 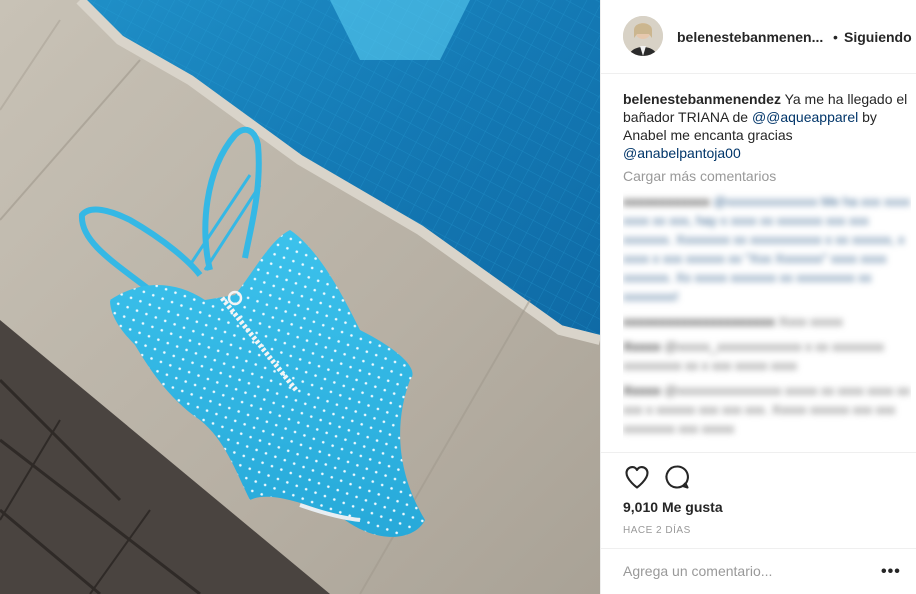 I want to click on following-button: Siguiendo, so click(x=878, y=37).